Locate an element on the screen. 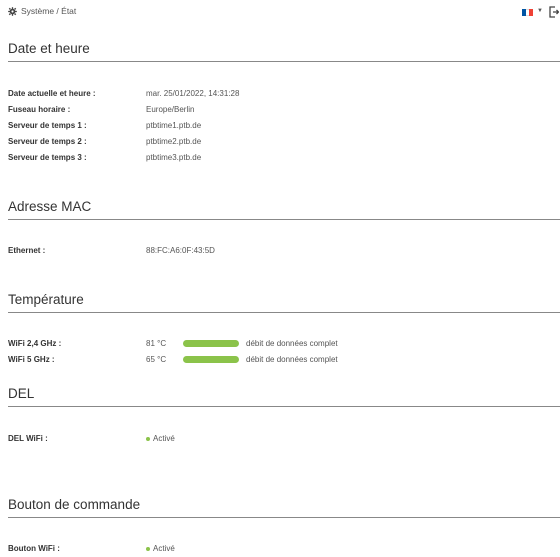 The image size is (560, 557). timeserver3-value: ptbtime3.ptb.de is located at coordinates (174, 157).